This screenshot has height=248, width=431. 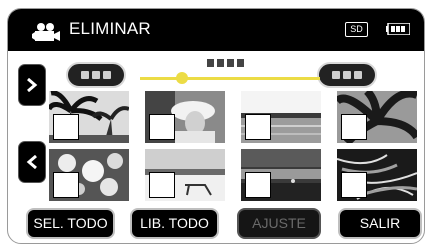 I want to click on page-slider-track, so click(x=230, y=78).